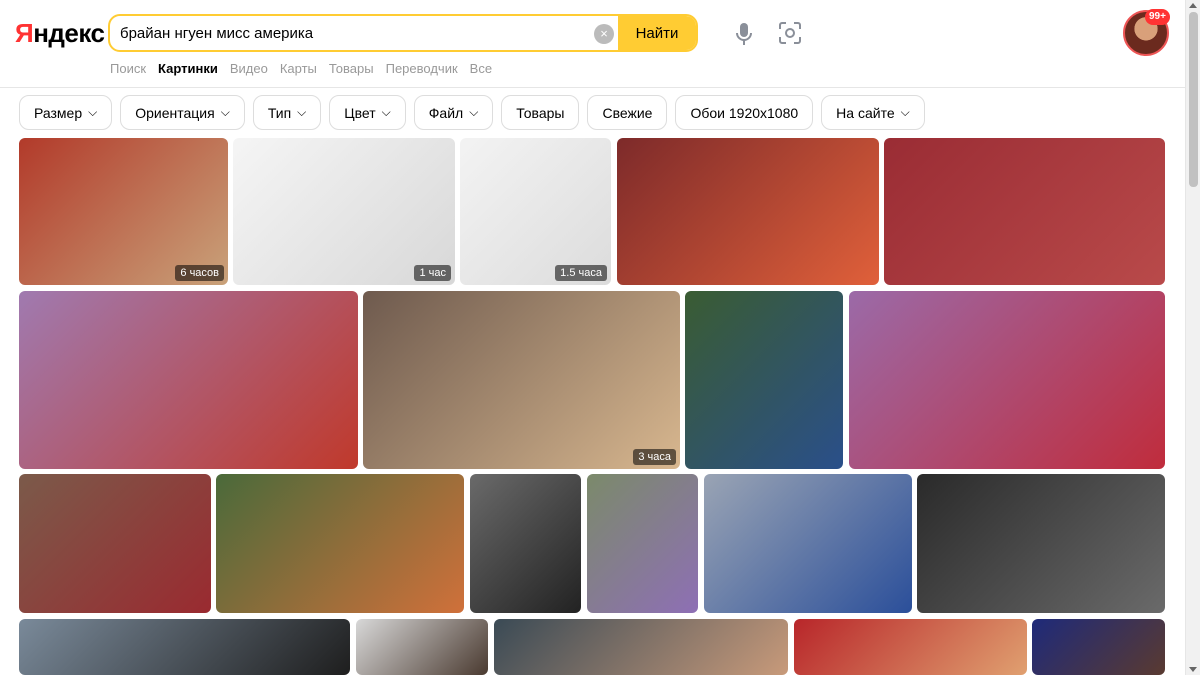  What do you see at coordinates (115, 543) in the screenshot?
I see `image-thumbnail-contestants-group` at bounding box center [115, 543].